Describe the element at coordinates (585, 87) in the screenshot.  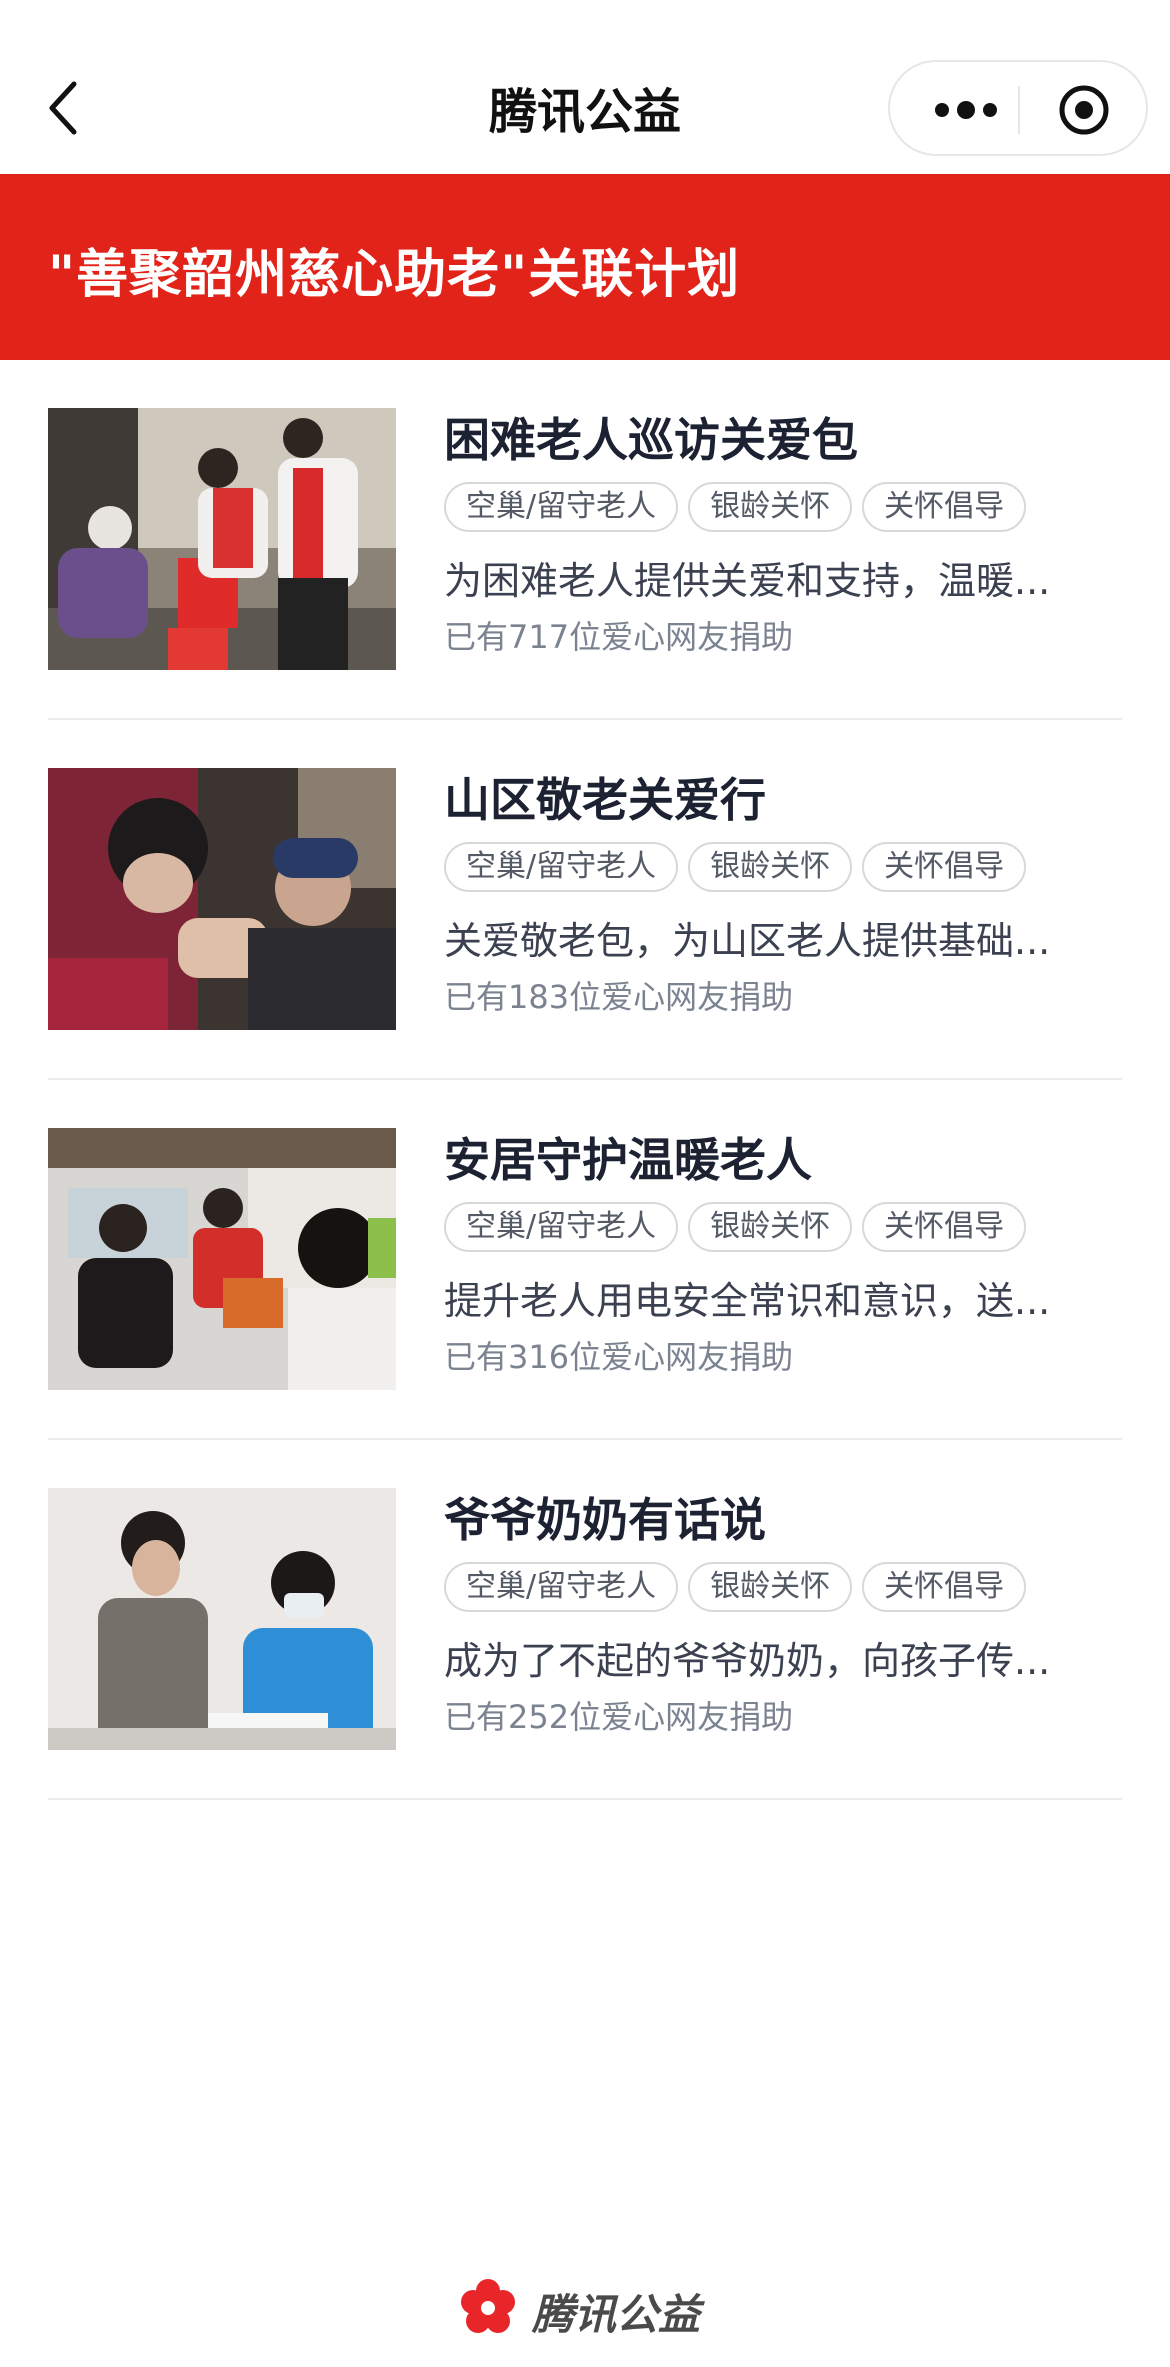
I see `navigation-bar: 腾讯公益` at that location.